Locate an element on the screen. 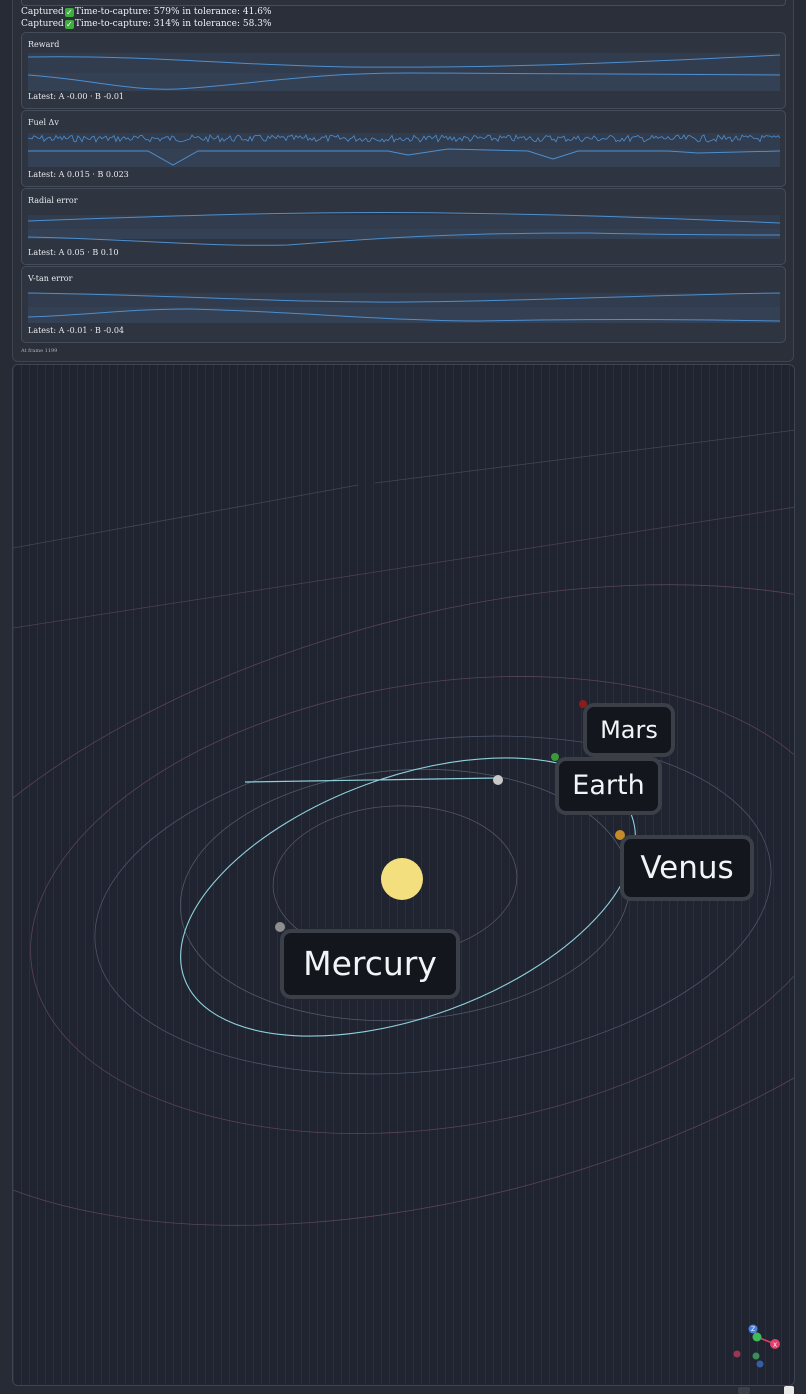 This screenshot has height=1394, width=806. axis-z-label: Z is located at coordinates (753, 1329).